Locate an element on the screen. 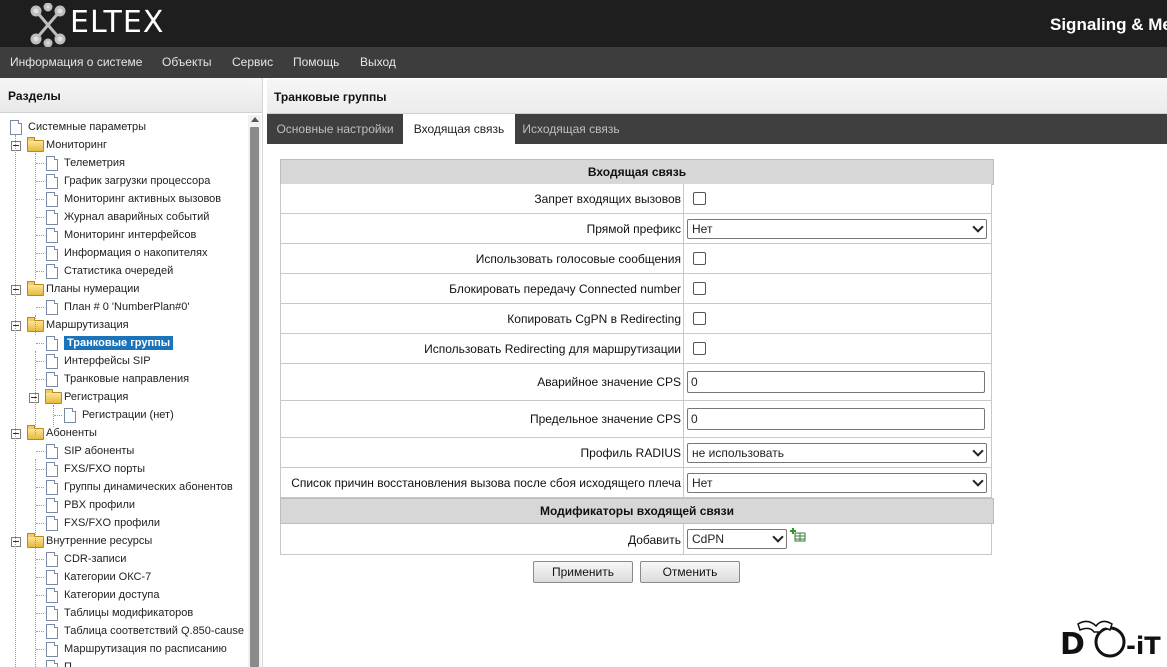 This screenshot has width=1167, height=667. tree-item-label: Таблица соответствий Q.850-cause is located at coordinates (154, 631).